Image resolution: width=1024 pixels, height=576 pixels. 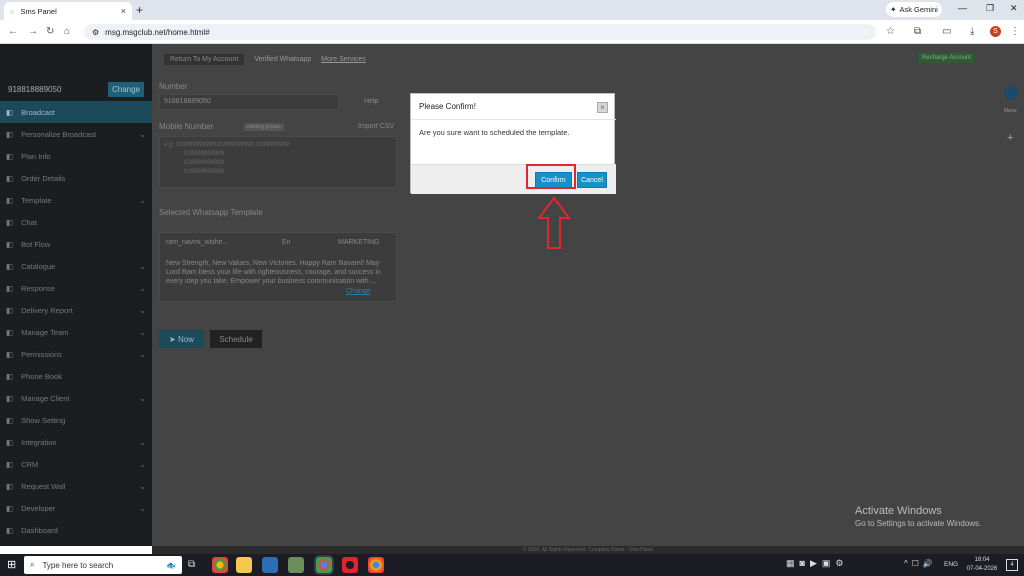 What do you see at coordinates (50, 31) in the screenshot?
I see `reload-icon: ↻` at bounding box center [50, 31].